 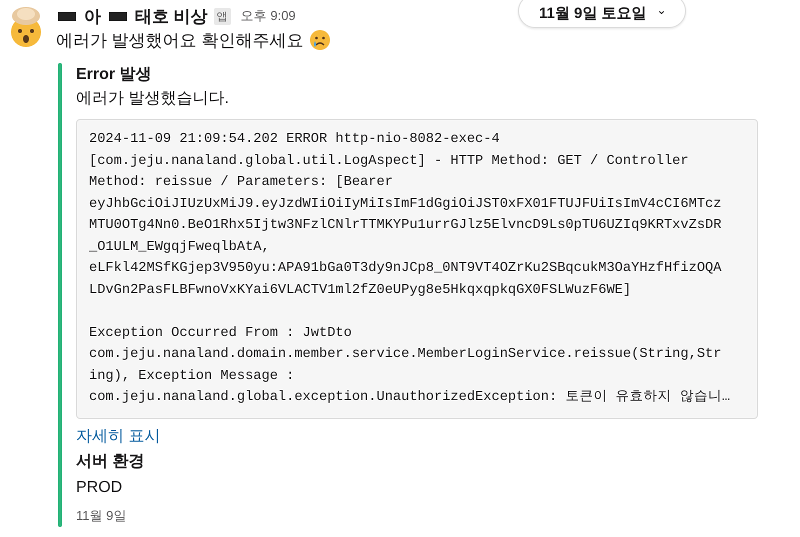 I want to click on crying-face-icon, so click(x=320, y=40).